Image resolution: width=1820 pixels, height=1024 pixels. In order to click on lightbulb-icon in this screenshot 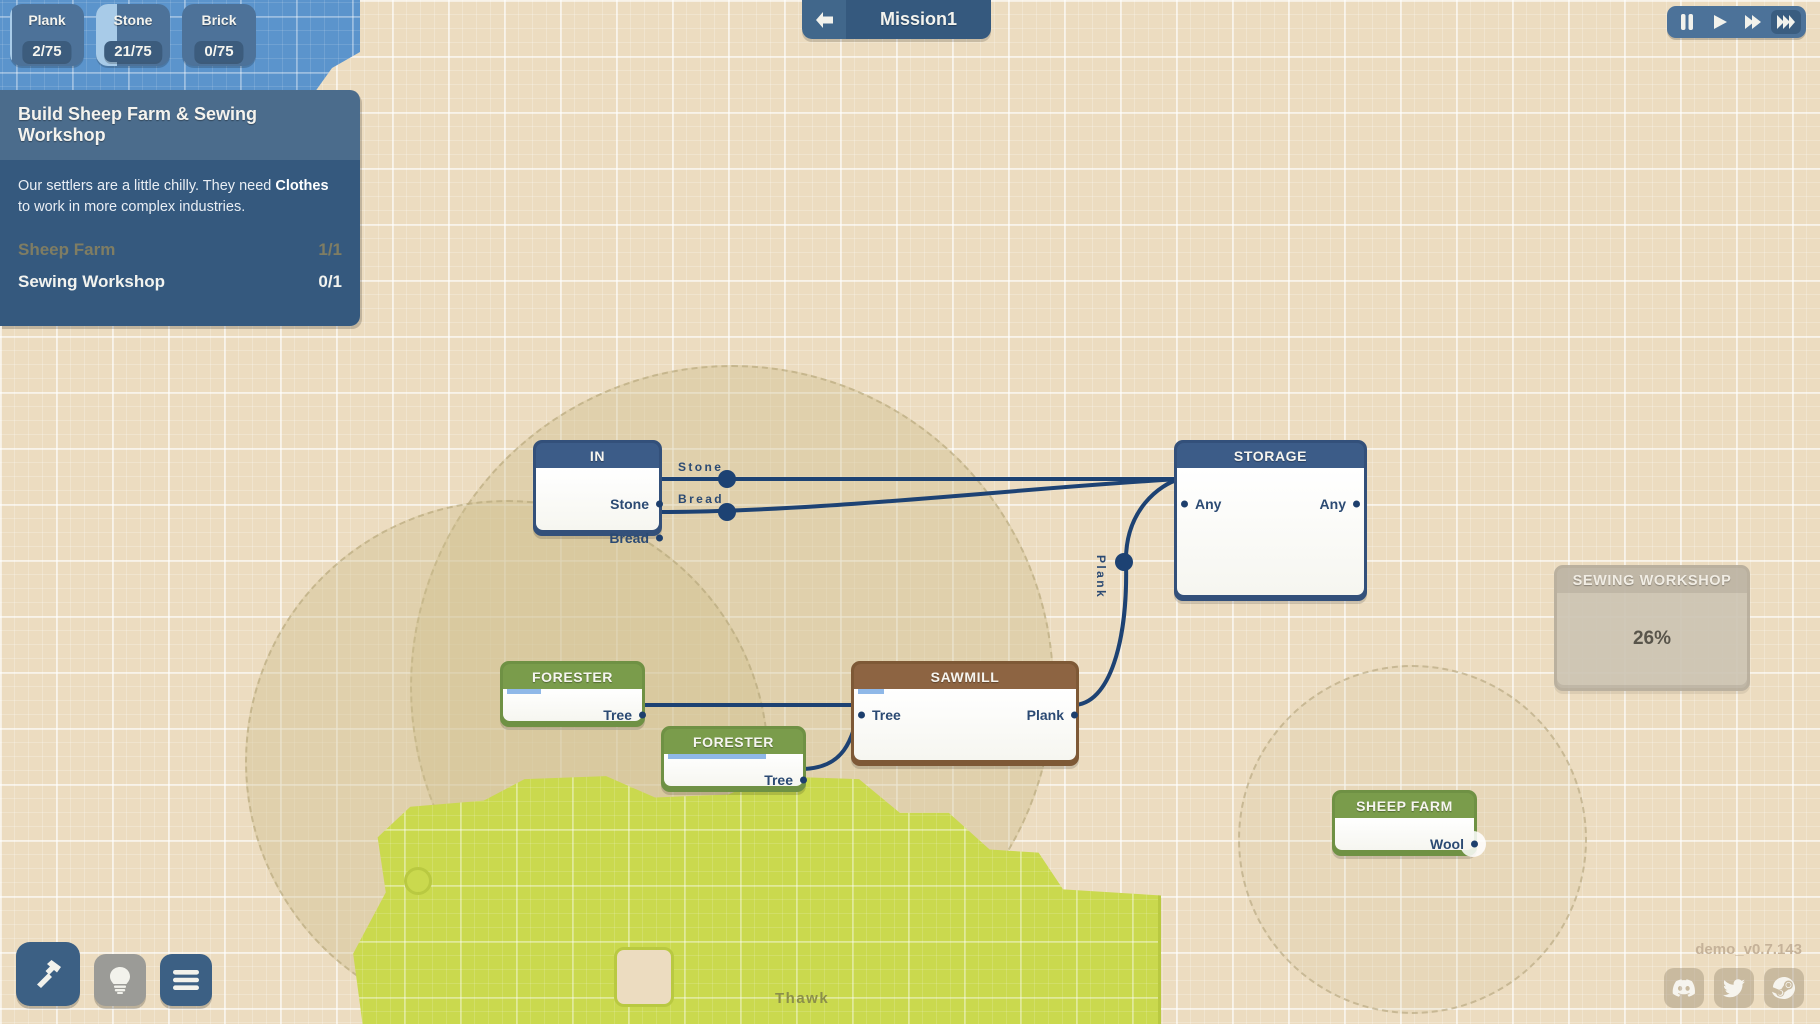, I will do `click(120, 980)`.